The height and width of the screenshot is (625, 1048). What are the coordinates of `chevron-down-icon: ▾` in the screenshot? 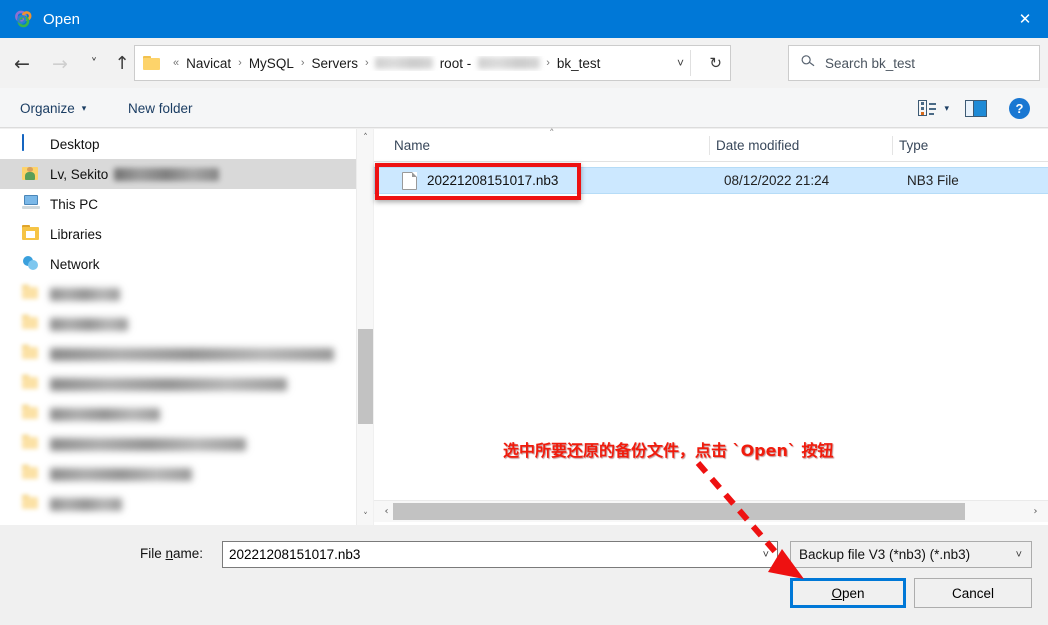 It's located at (84, 107).